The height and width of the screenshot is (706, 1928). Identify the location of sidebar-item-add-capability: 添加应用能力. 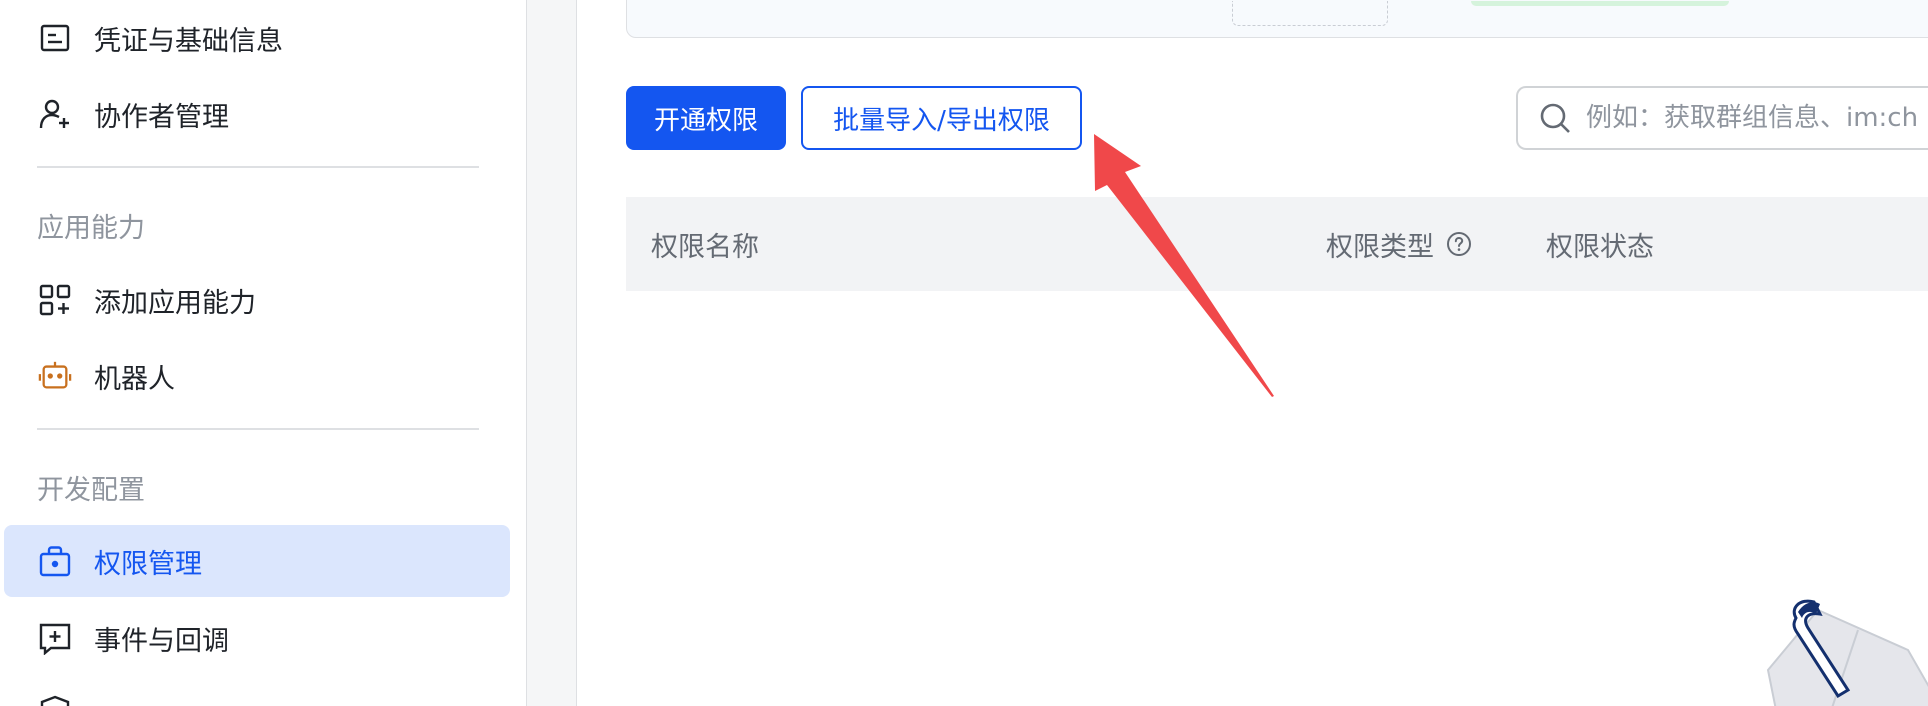
(257, 300).